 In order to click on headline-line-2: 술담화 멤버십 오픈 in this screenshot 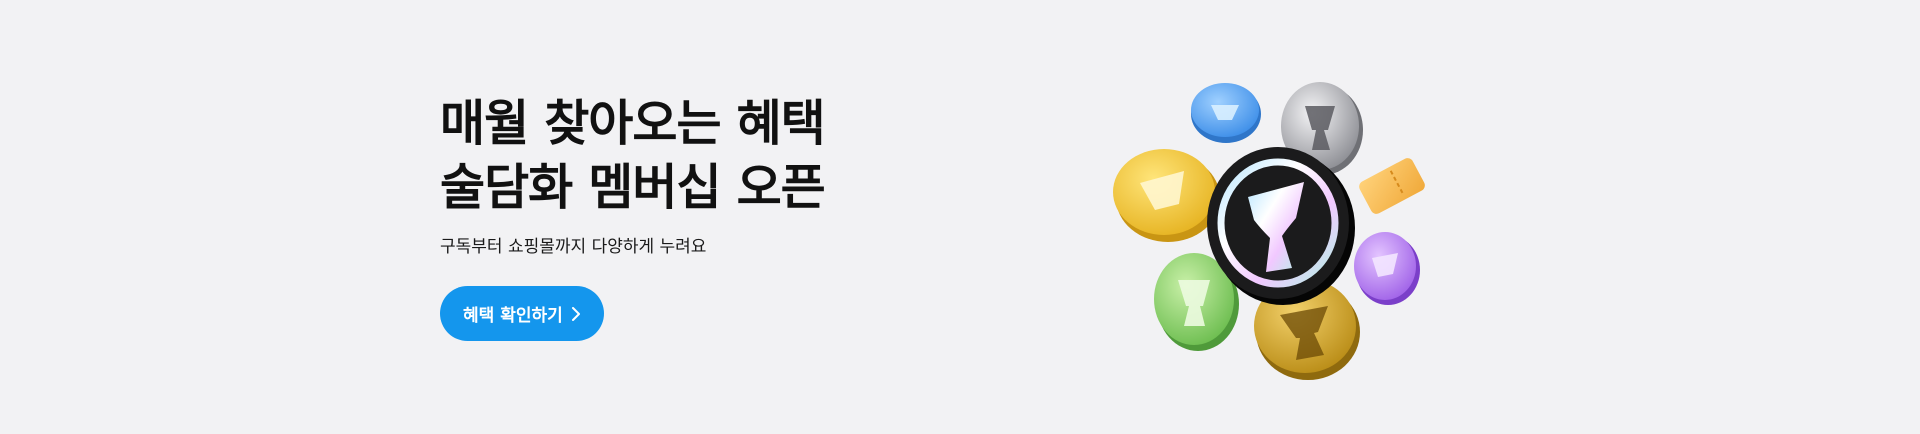, I will do `click(633, 187)`.